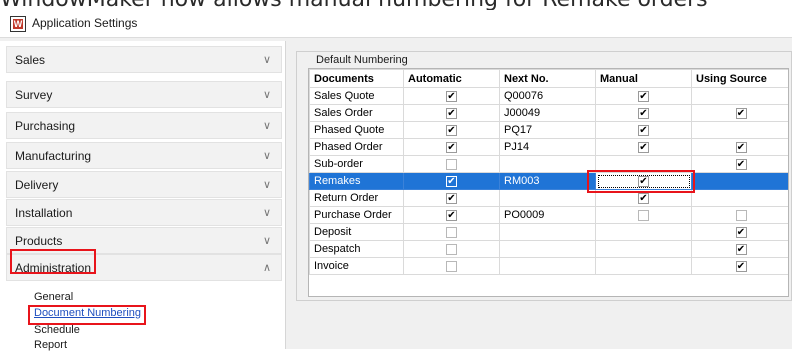 Image resolution: width=792 pixels, height=351 pixels. What do you see at coordinates (356, 198) in the screenshot?
I see `document-name-cell: Return Order` at bounding box center [356, 198].